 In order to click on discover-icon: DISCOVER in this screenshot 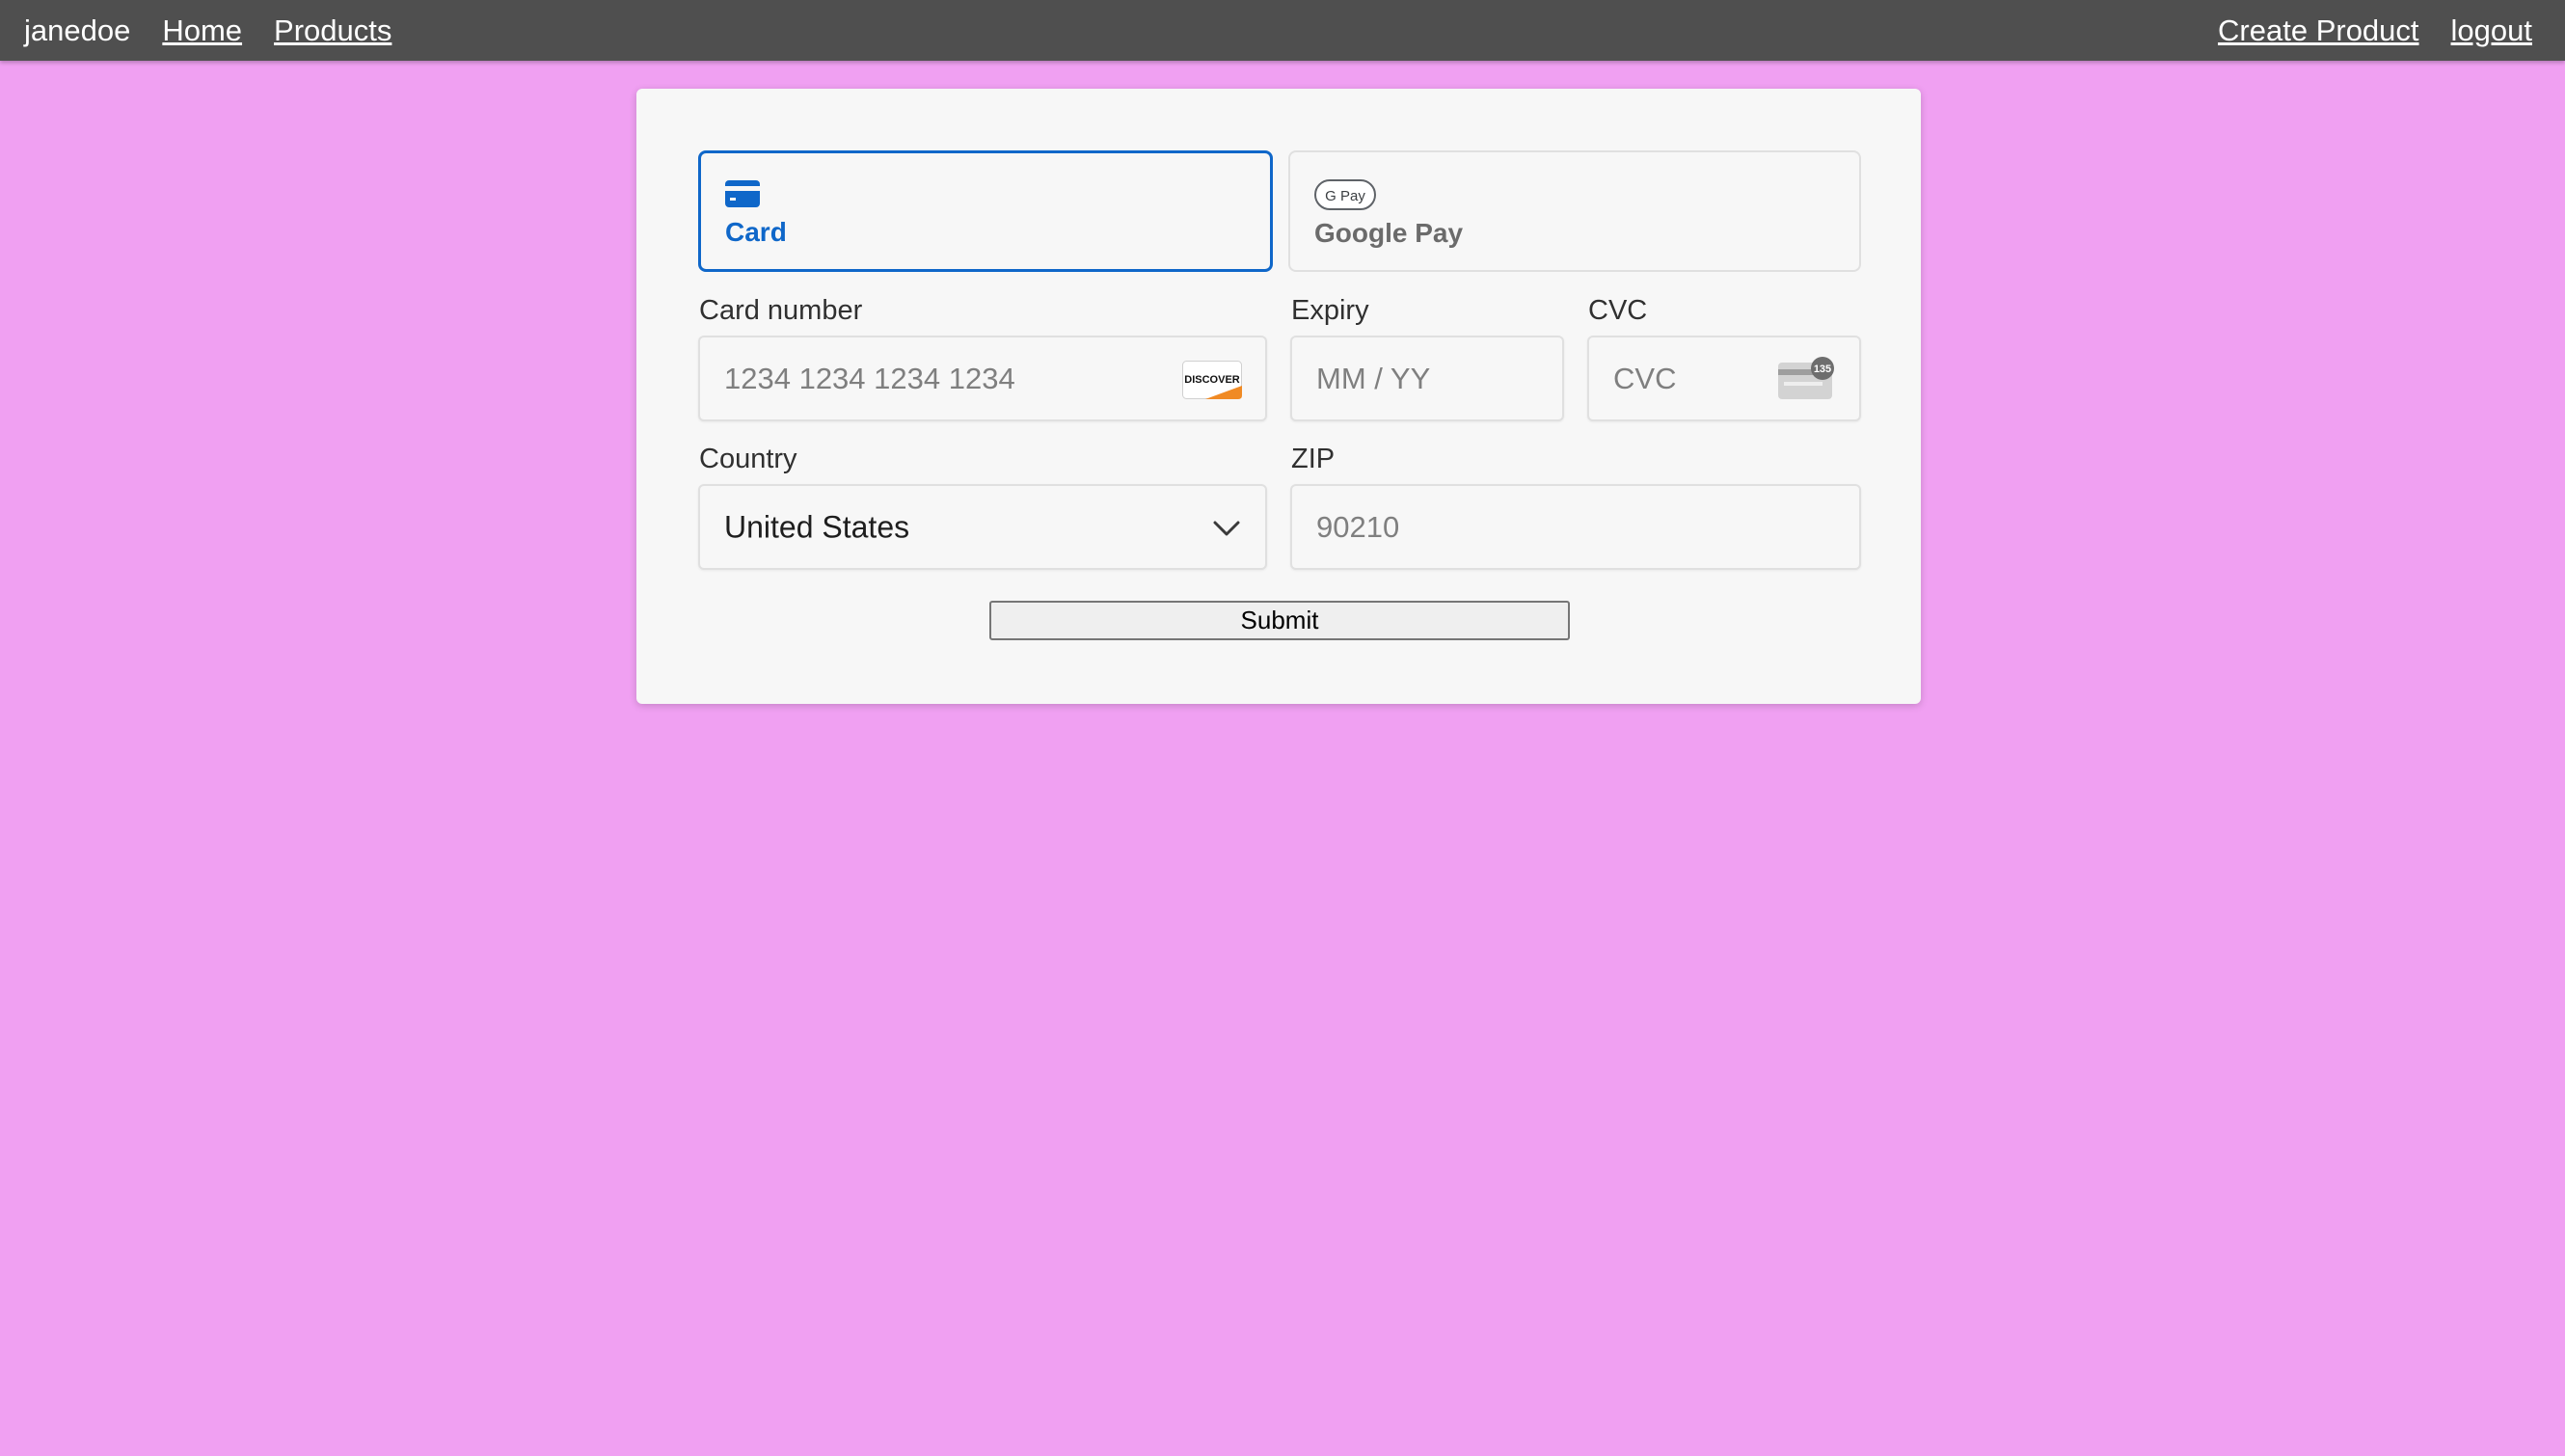, I will do `click(1212, 382)`.